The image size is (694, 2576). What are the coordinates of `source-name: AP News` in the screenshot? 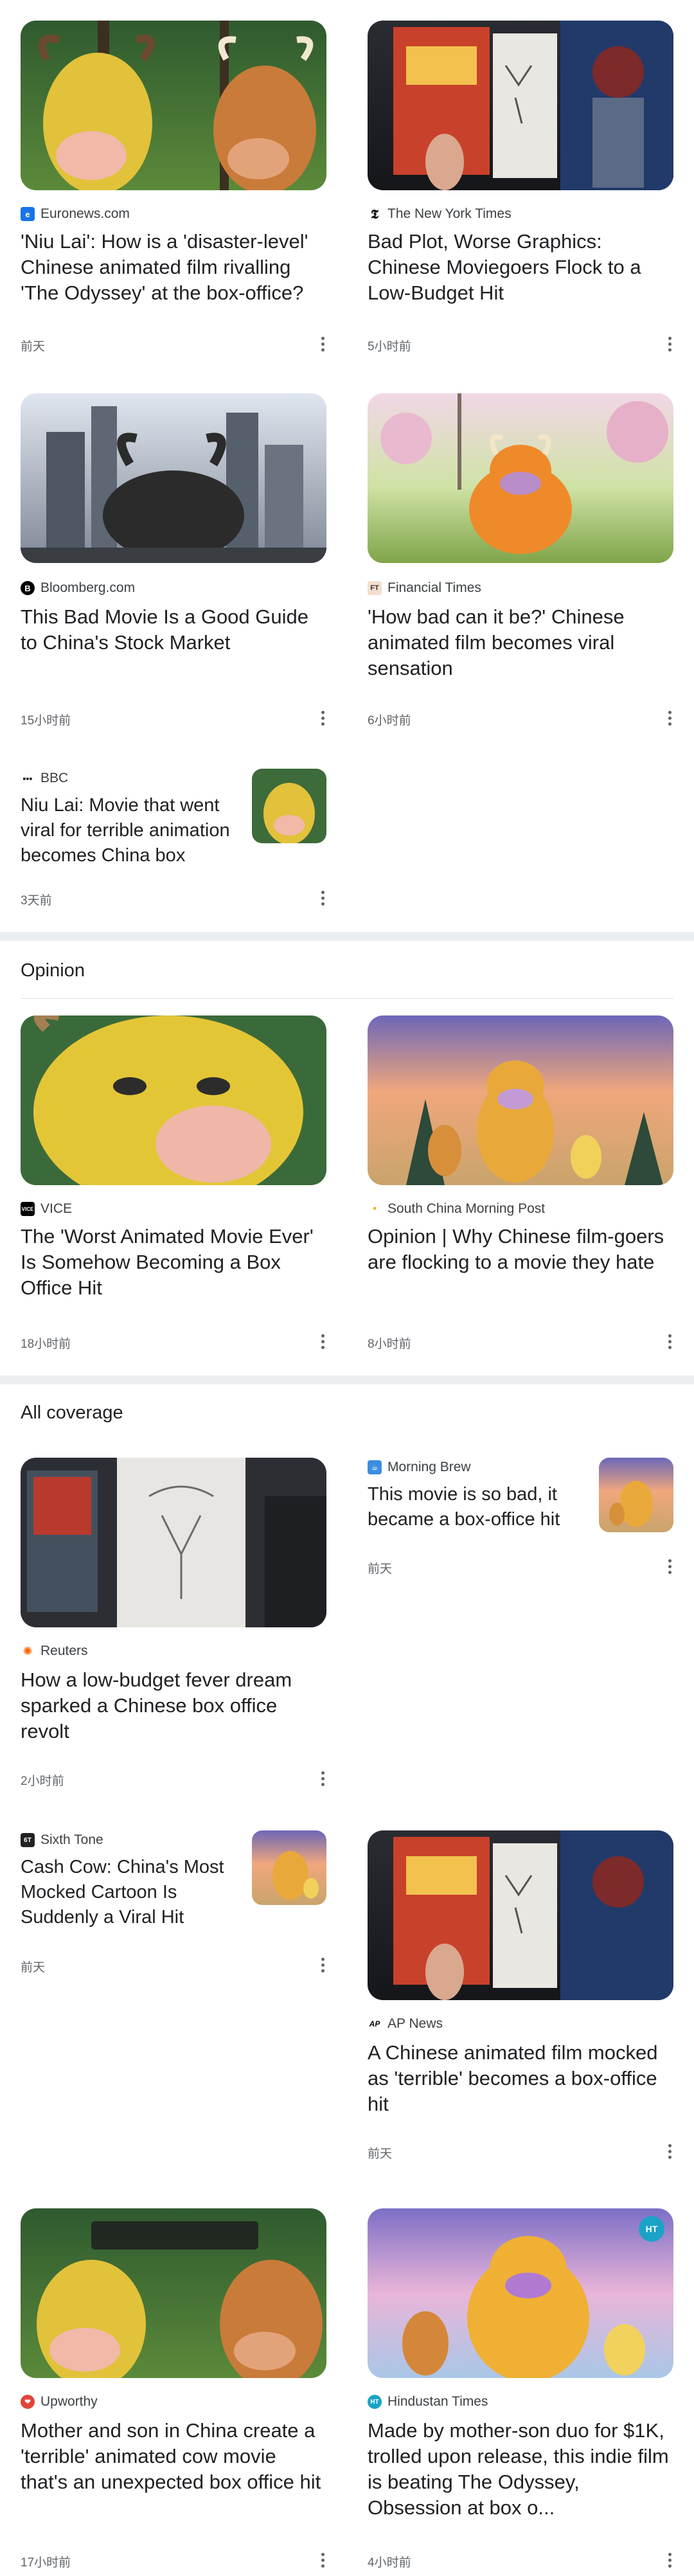 It's located at (415, 2023).